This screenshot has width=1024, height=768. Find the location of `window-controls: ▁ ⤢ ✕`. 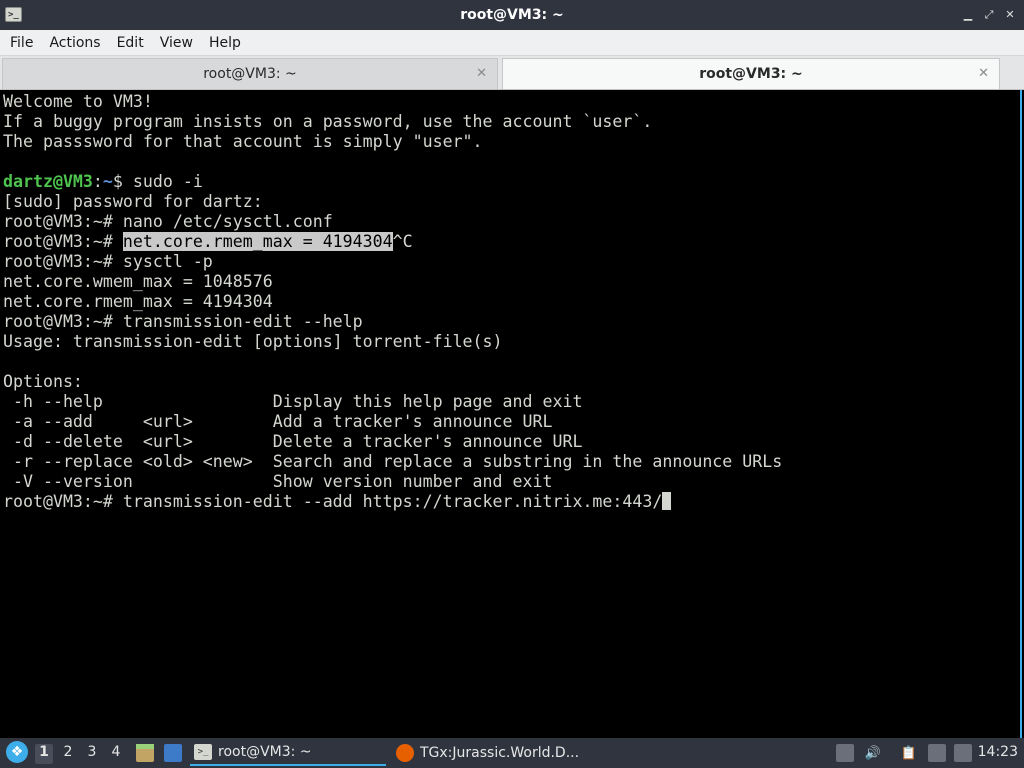

window-controls: ▁ ⤢ ✕ is located at coordinates (989, 14).